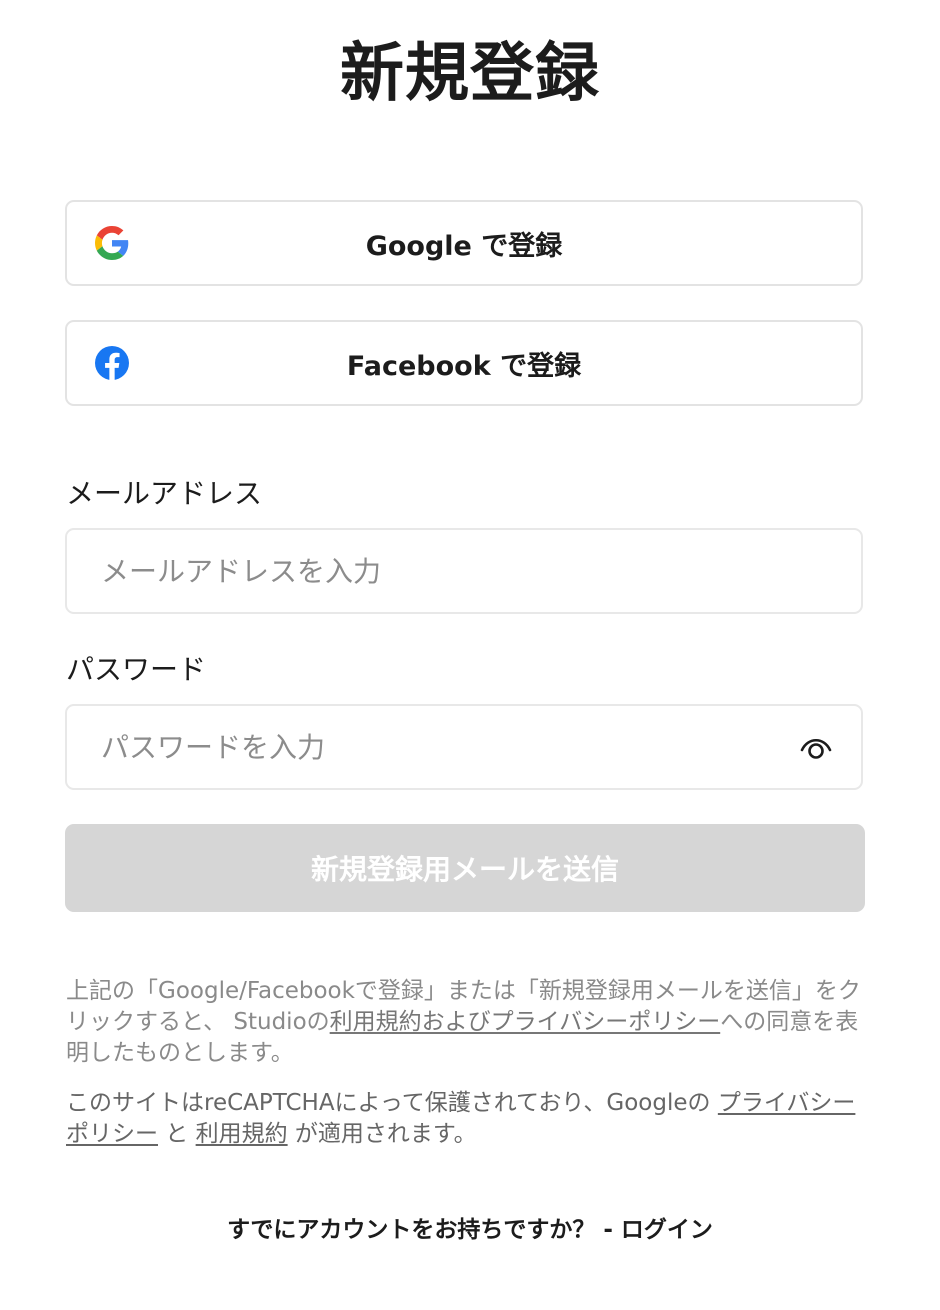 The image size is (940, 1310). I want to click on password-field-container, so click(464, 747).